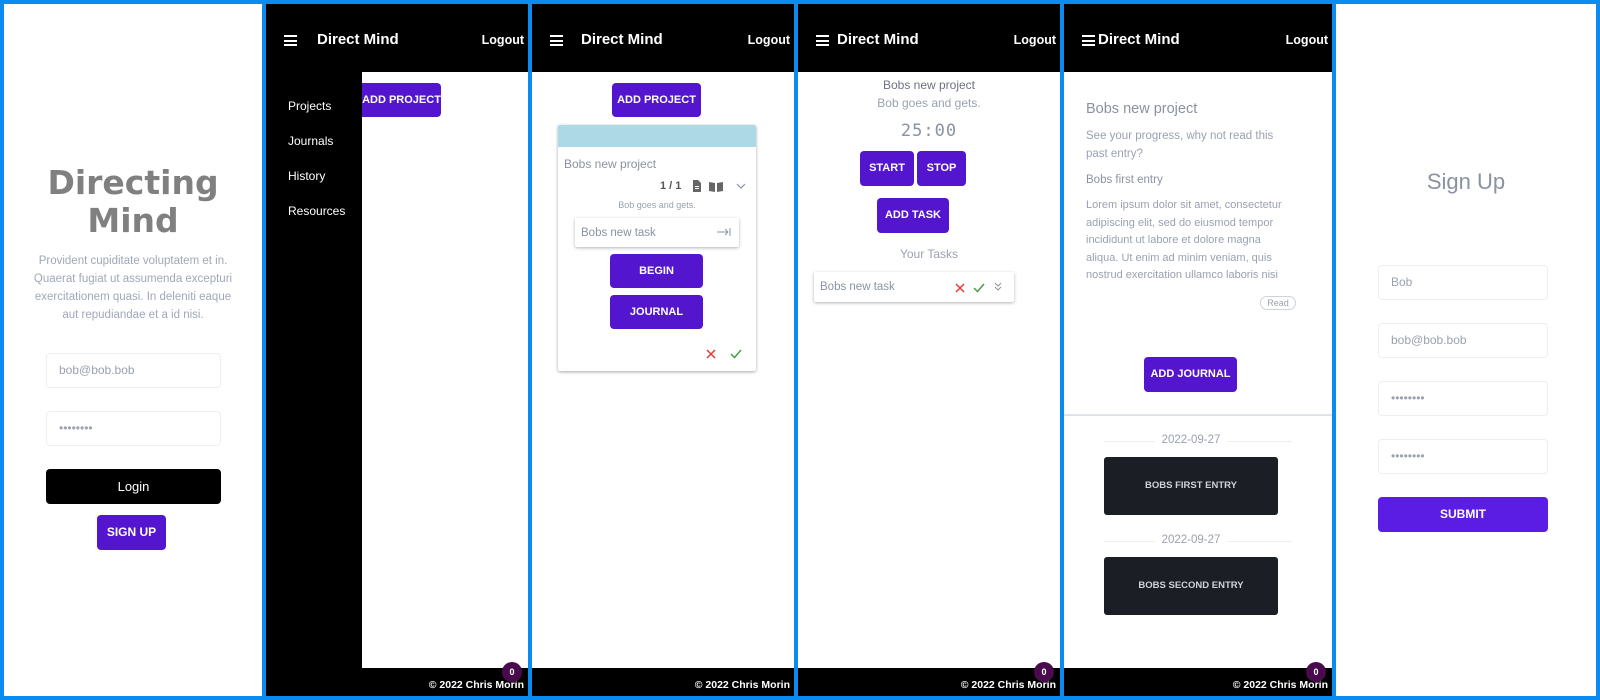 Image resolution: width=1600 pixels, height=700 pixels. Describe the element at coordinates (1463, 282) in the screenshot. I see `name-field: Bob` at that location.